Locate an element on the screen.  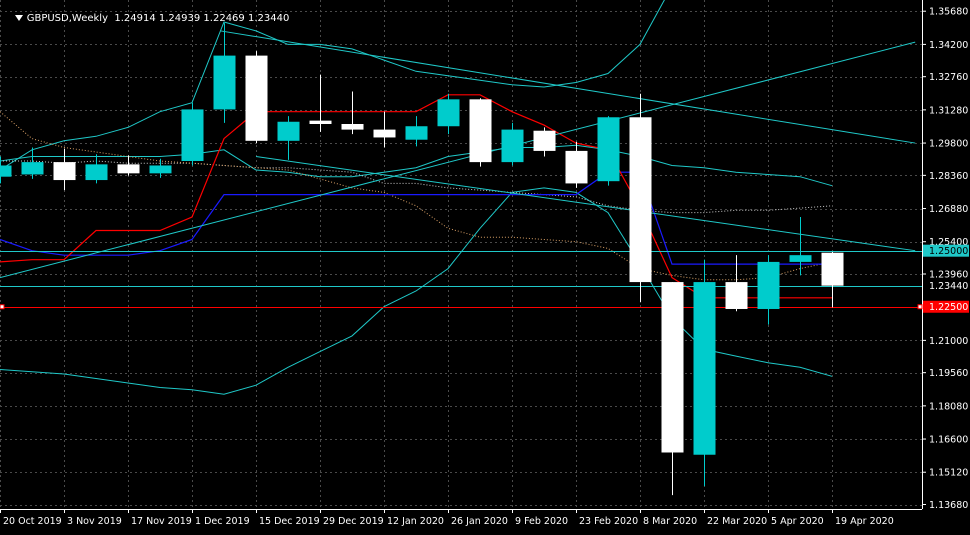
x-tick-label: 1 Dec 2019 is located at coordinates (222, 521).